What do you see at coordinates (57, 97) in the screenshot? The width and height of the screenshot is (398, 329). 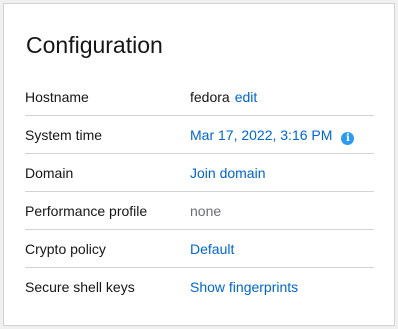 I see `hostname-label: Hostname` at bounding box center [57, 97].